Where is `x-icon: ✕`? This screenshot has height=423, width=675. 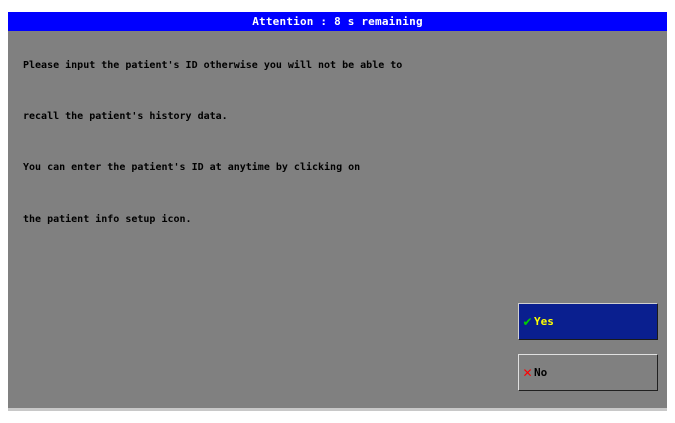
x-icon: ✕ is located at coordinates (527, 372).